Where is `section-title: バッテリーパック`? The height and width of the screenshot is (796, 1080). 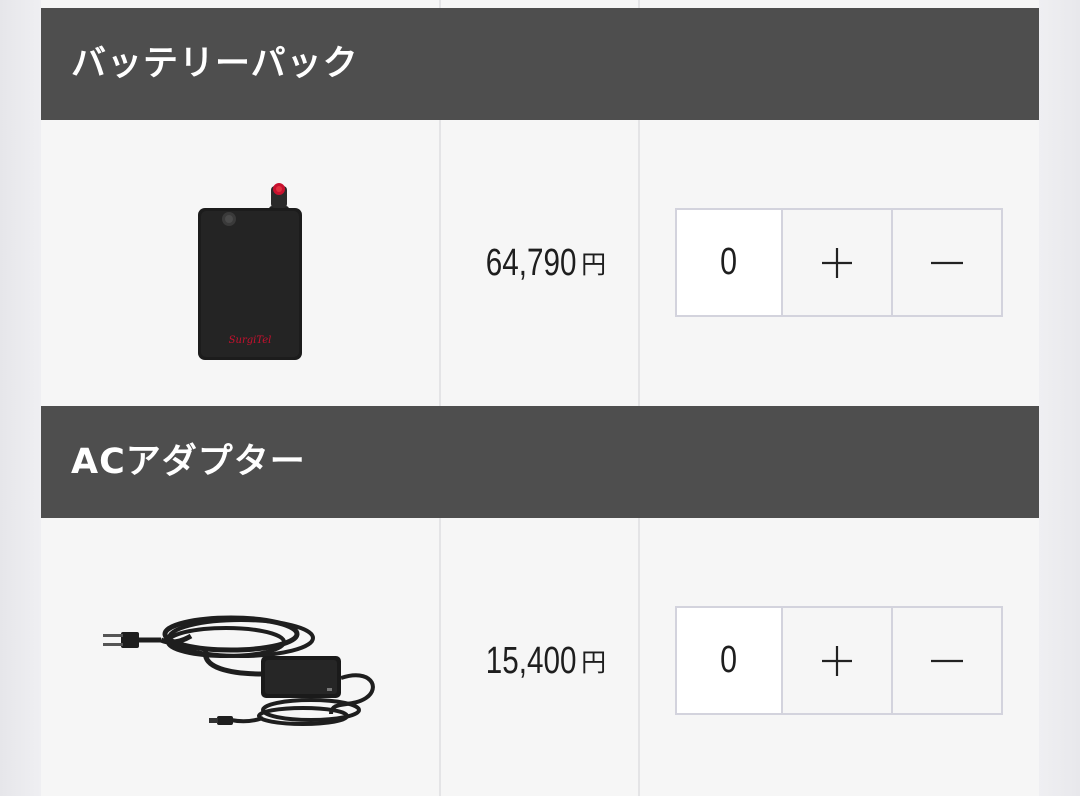 section-title: バッテリーパック is located at coordinates (215, 64).